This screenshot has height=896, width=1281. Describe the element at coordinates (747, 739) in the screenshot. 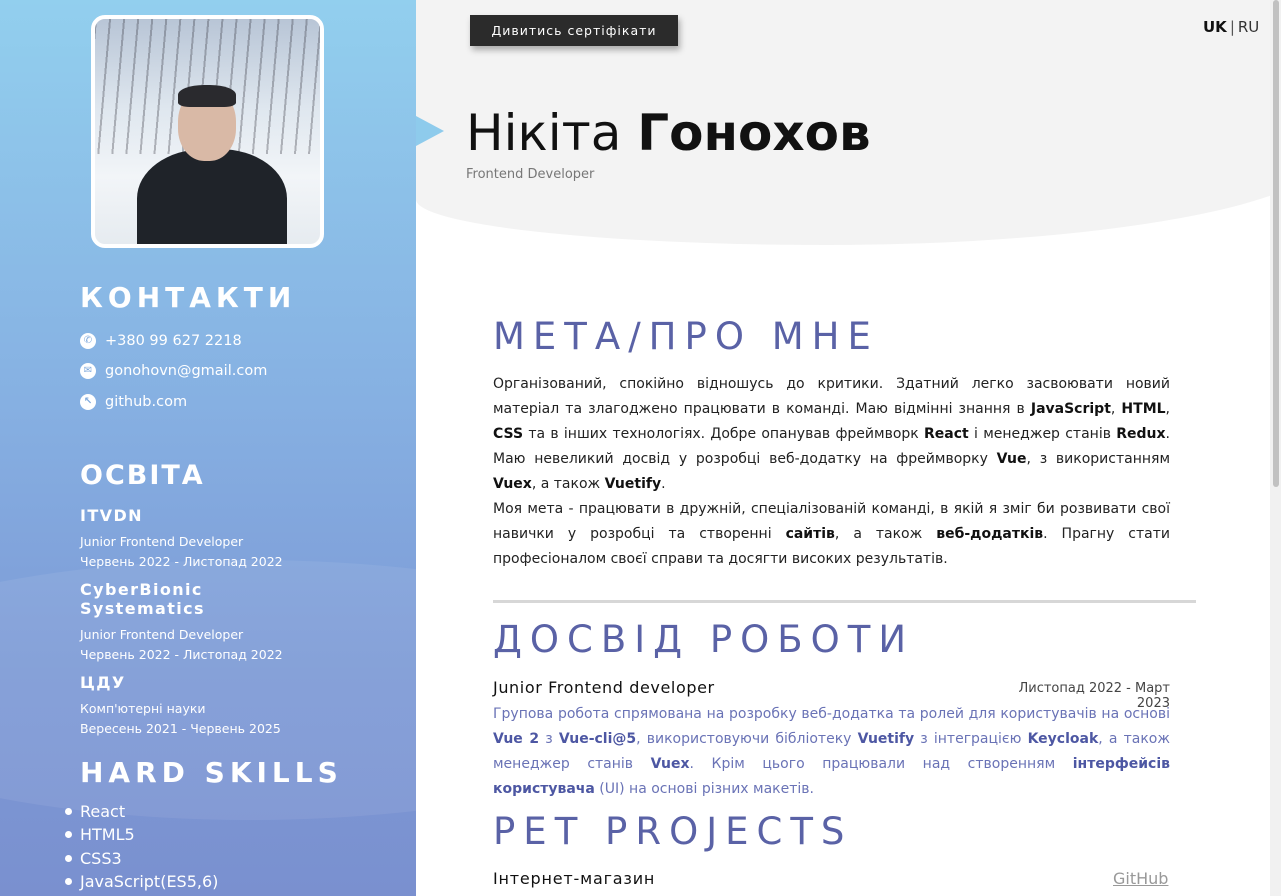

I see `job-text-run: , використовуючи бібліотеку` at that location.